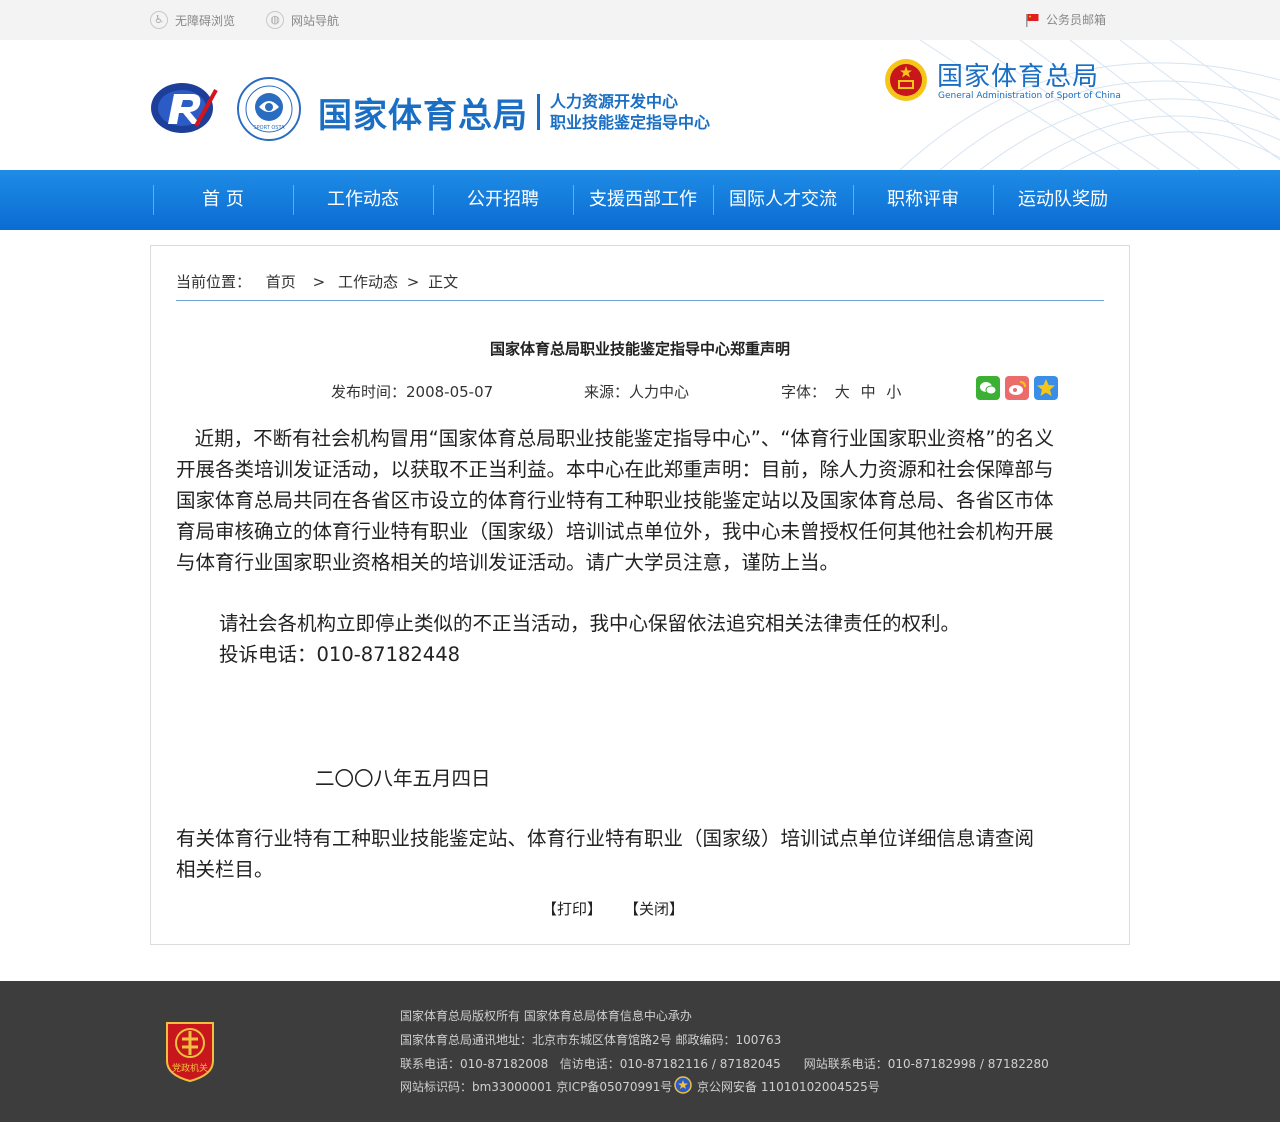 The height and width of the screenshot is (1122, 1280). What do you see at coordinates (159, 20) in the screenshot?
I see `accessibility-icon: ♿` at bounding box center [159, 20].